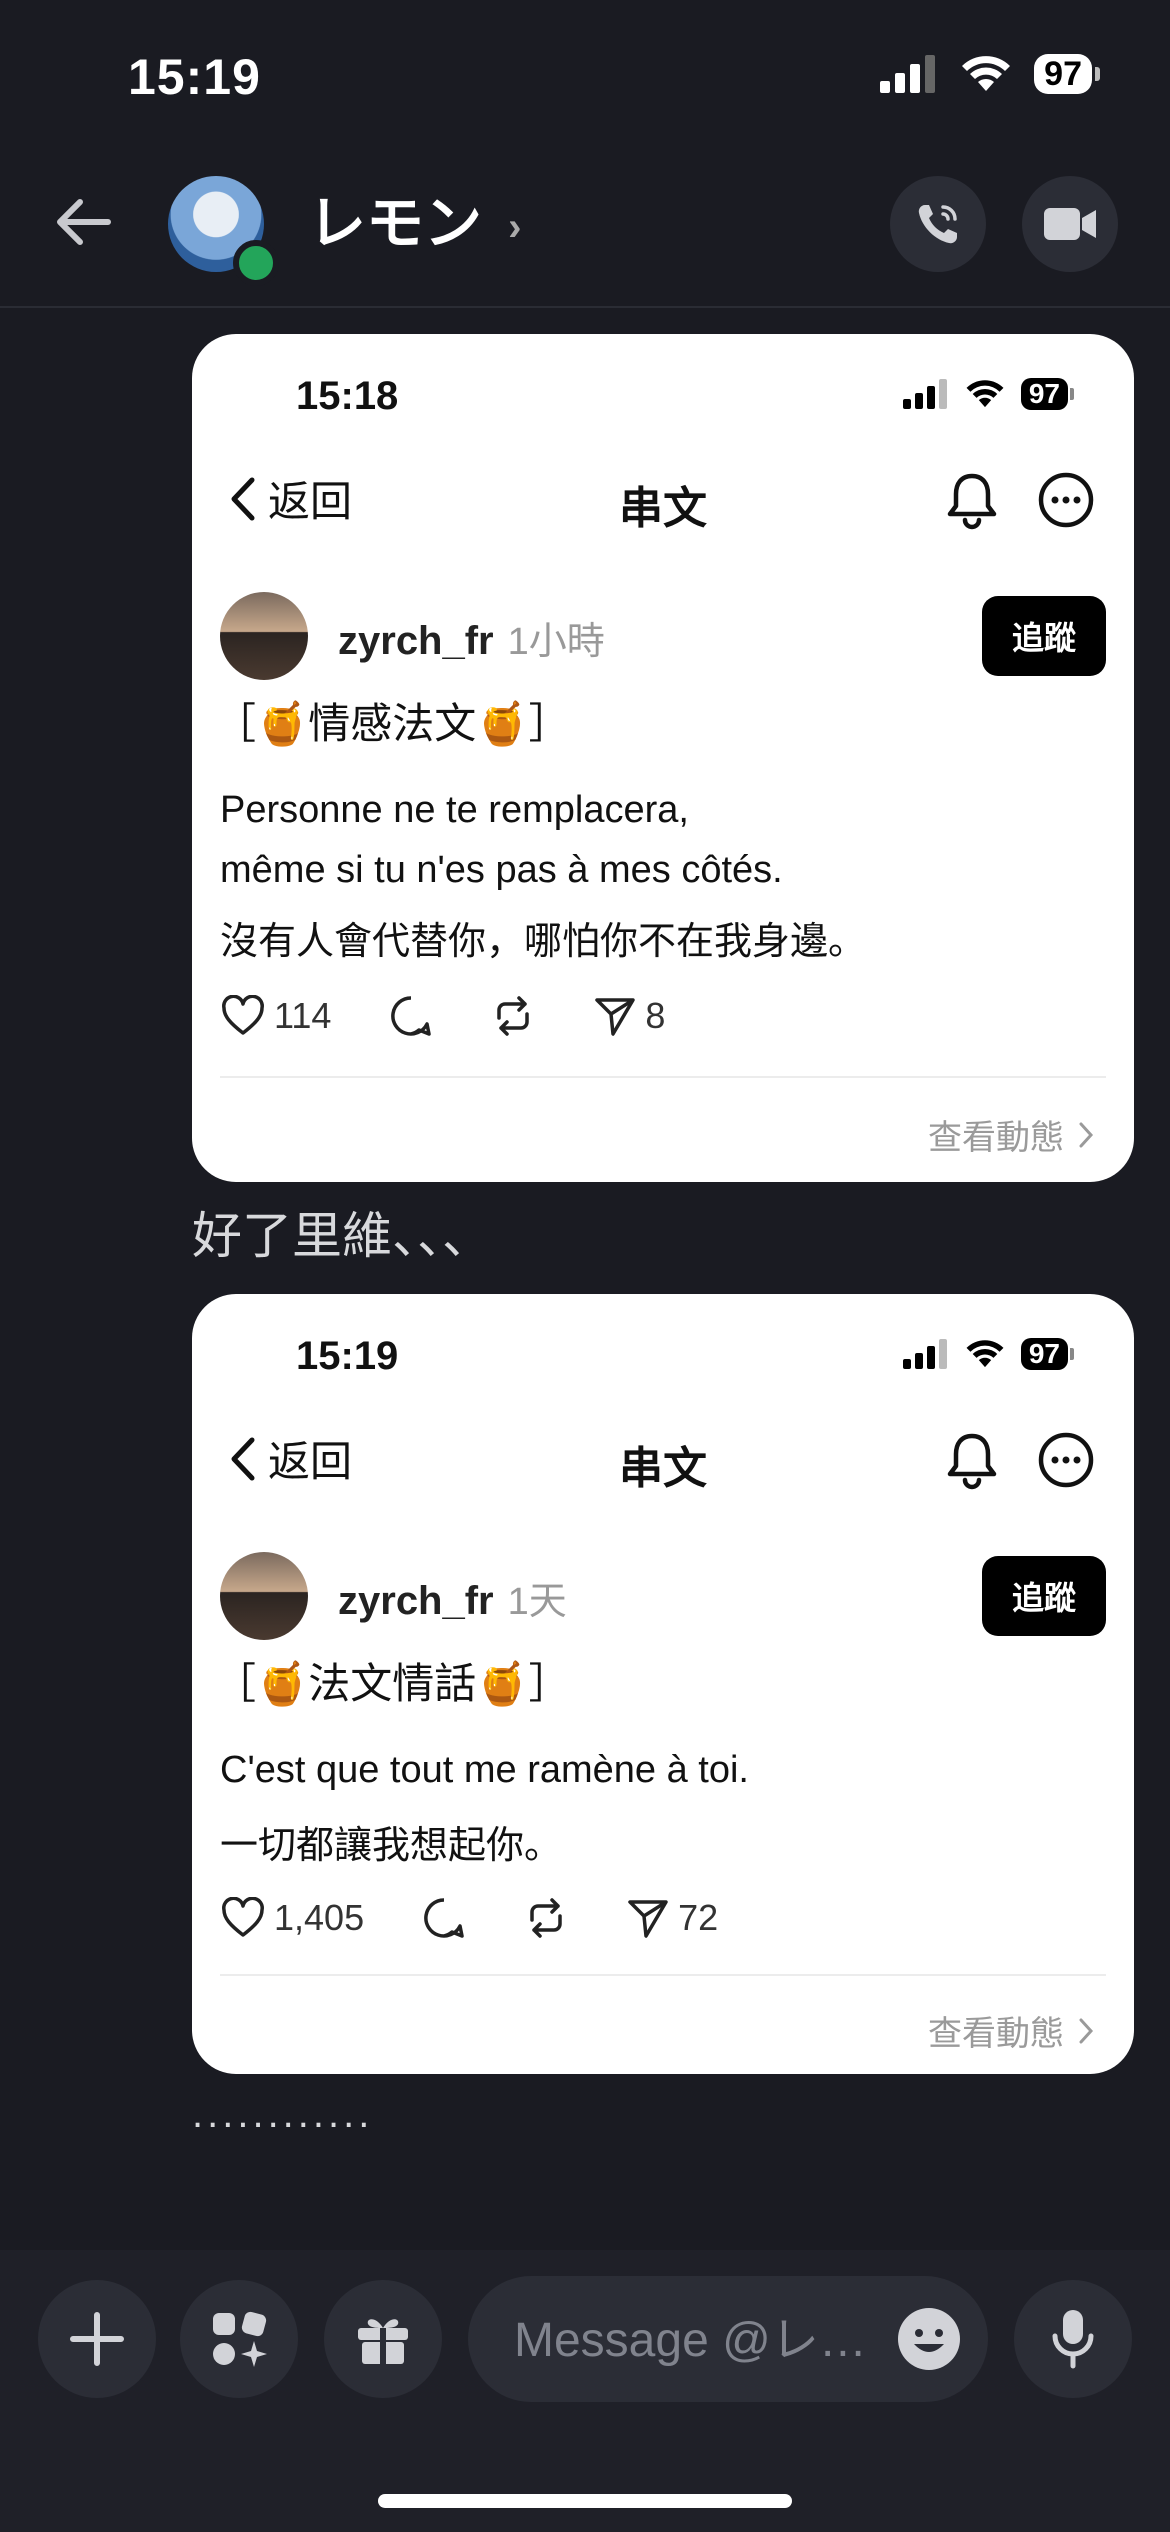 The height and width of the screenshot is (2532, 1170). I want to click on post-text-french: C'est que tout me ramène à toi., so click(484, 1770).